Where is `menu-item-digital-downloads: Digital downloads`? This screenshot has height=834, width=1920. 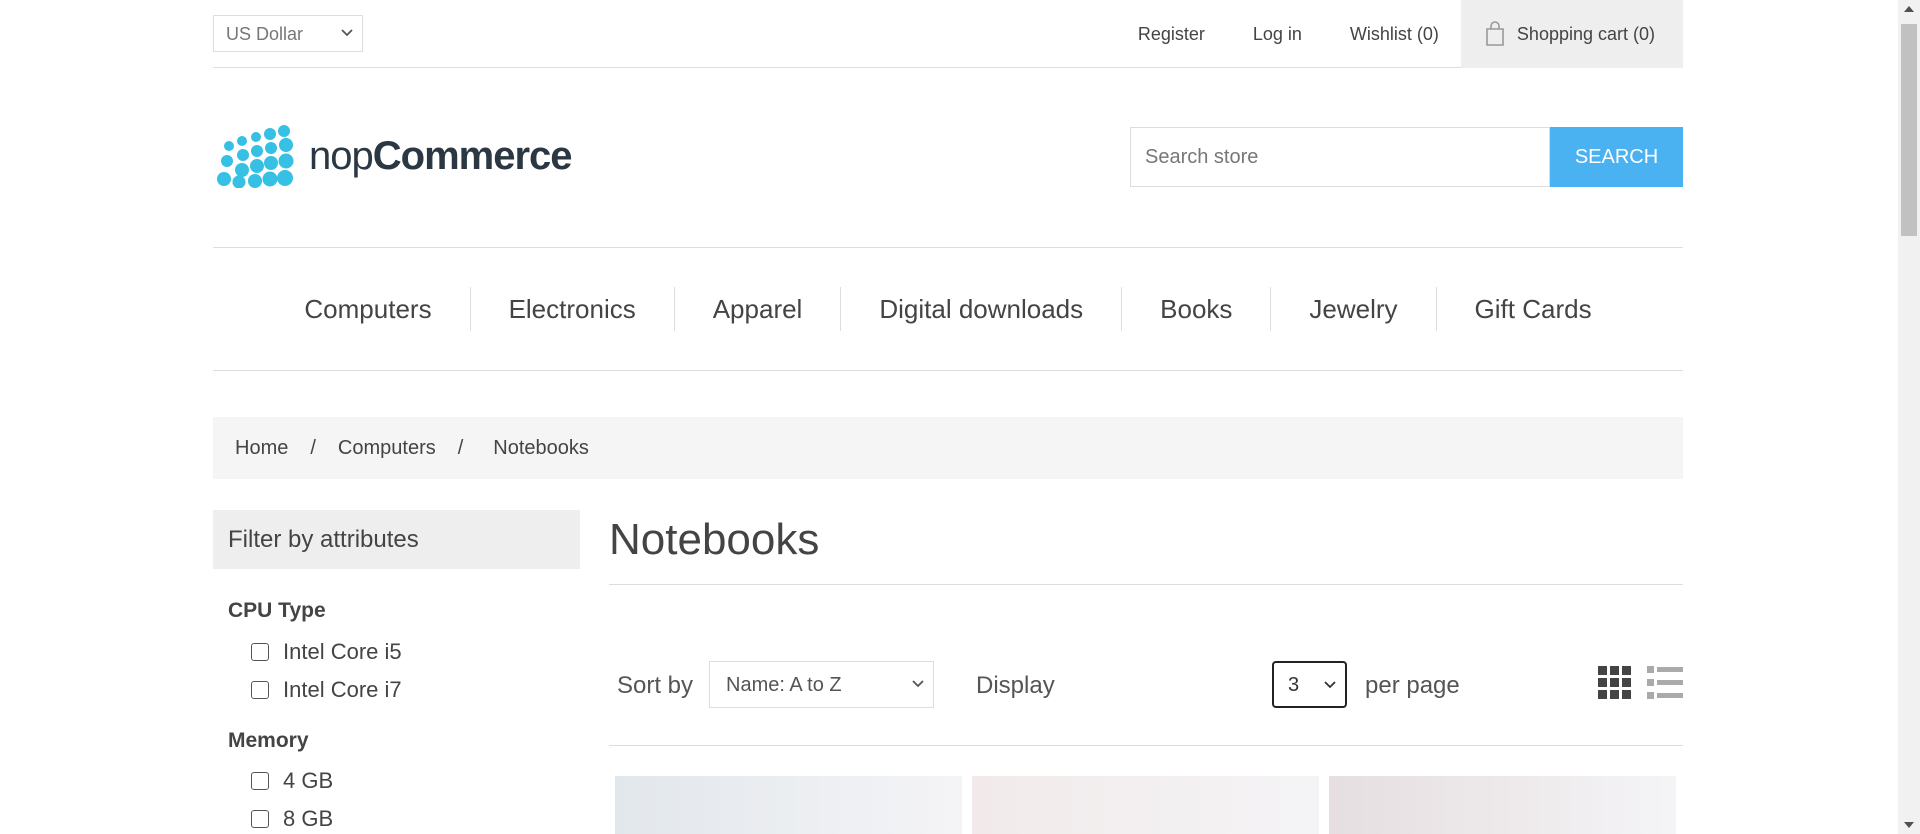
menu-item-digital-downloads: Digital downloads is located at coordinates (980, 309).